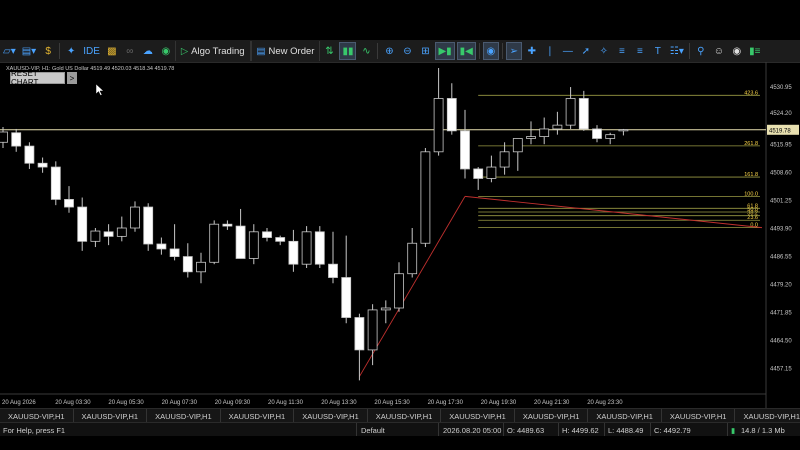  What do you see at coordinates (701, 51) in the screenshot?
I see `search-icon: ⚲` at bounding box center [701, 51].